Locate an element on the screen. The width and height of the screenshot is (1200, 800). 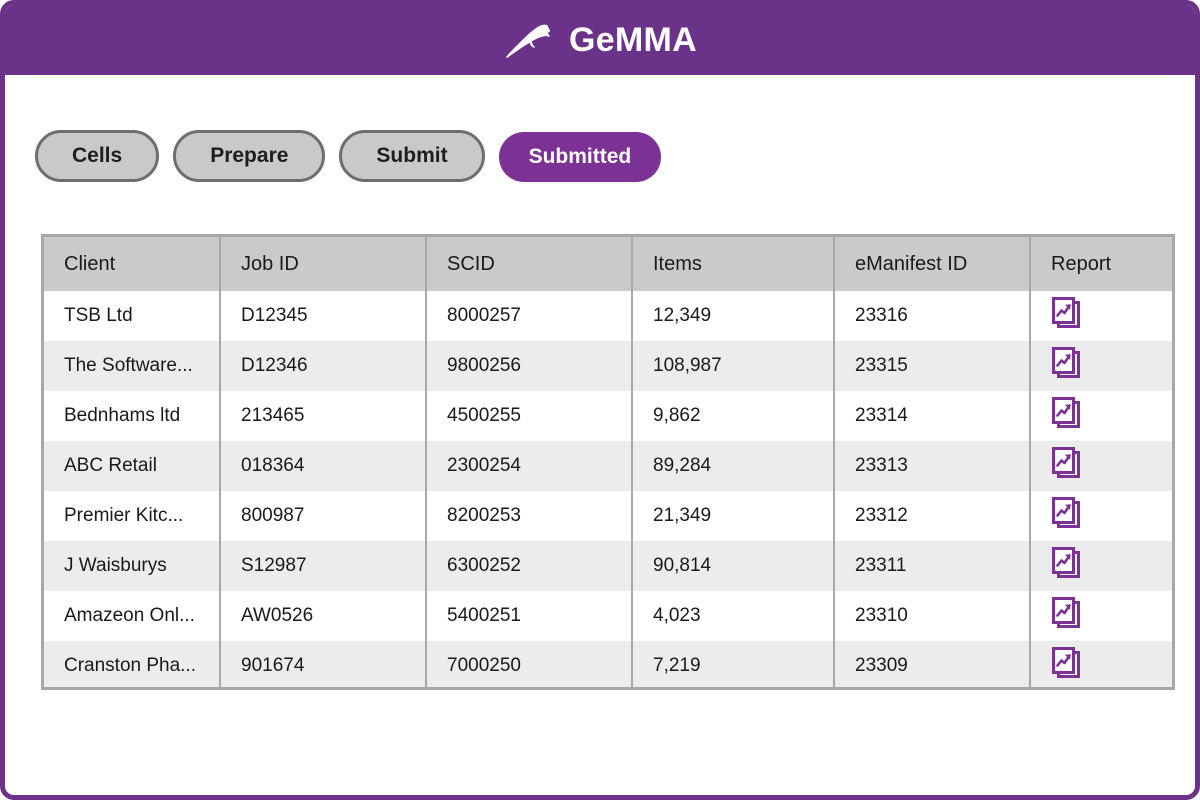
cell-items: 12,349 is located at coordinates (733, 316).